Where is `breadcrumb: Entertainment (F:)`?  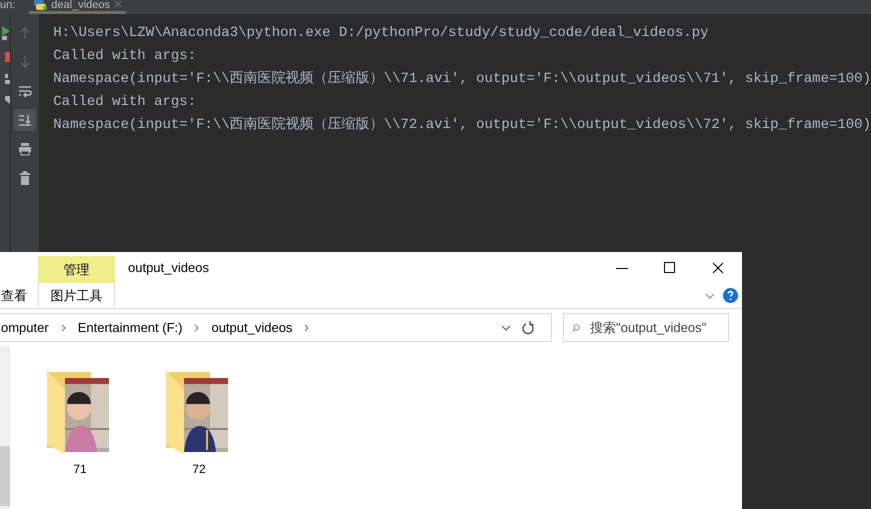 breadcrumb: Entertainment (F:) is located at coordinates (130, 328).